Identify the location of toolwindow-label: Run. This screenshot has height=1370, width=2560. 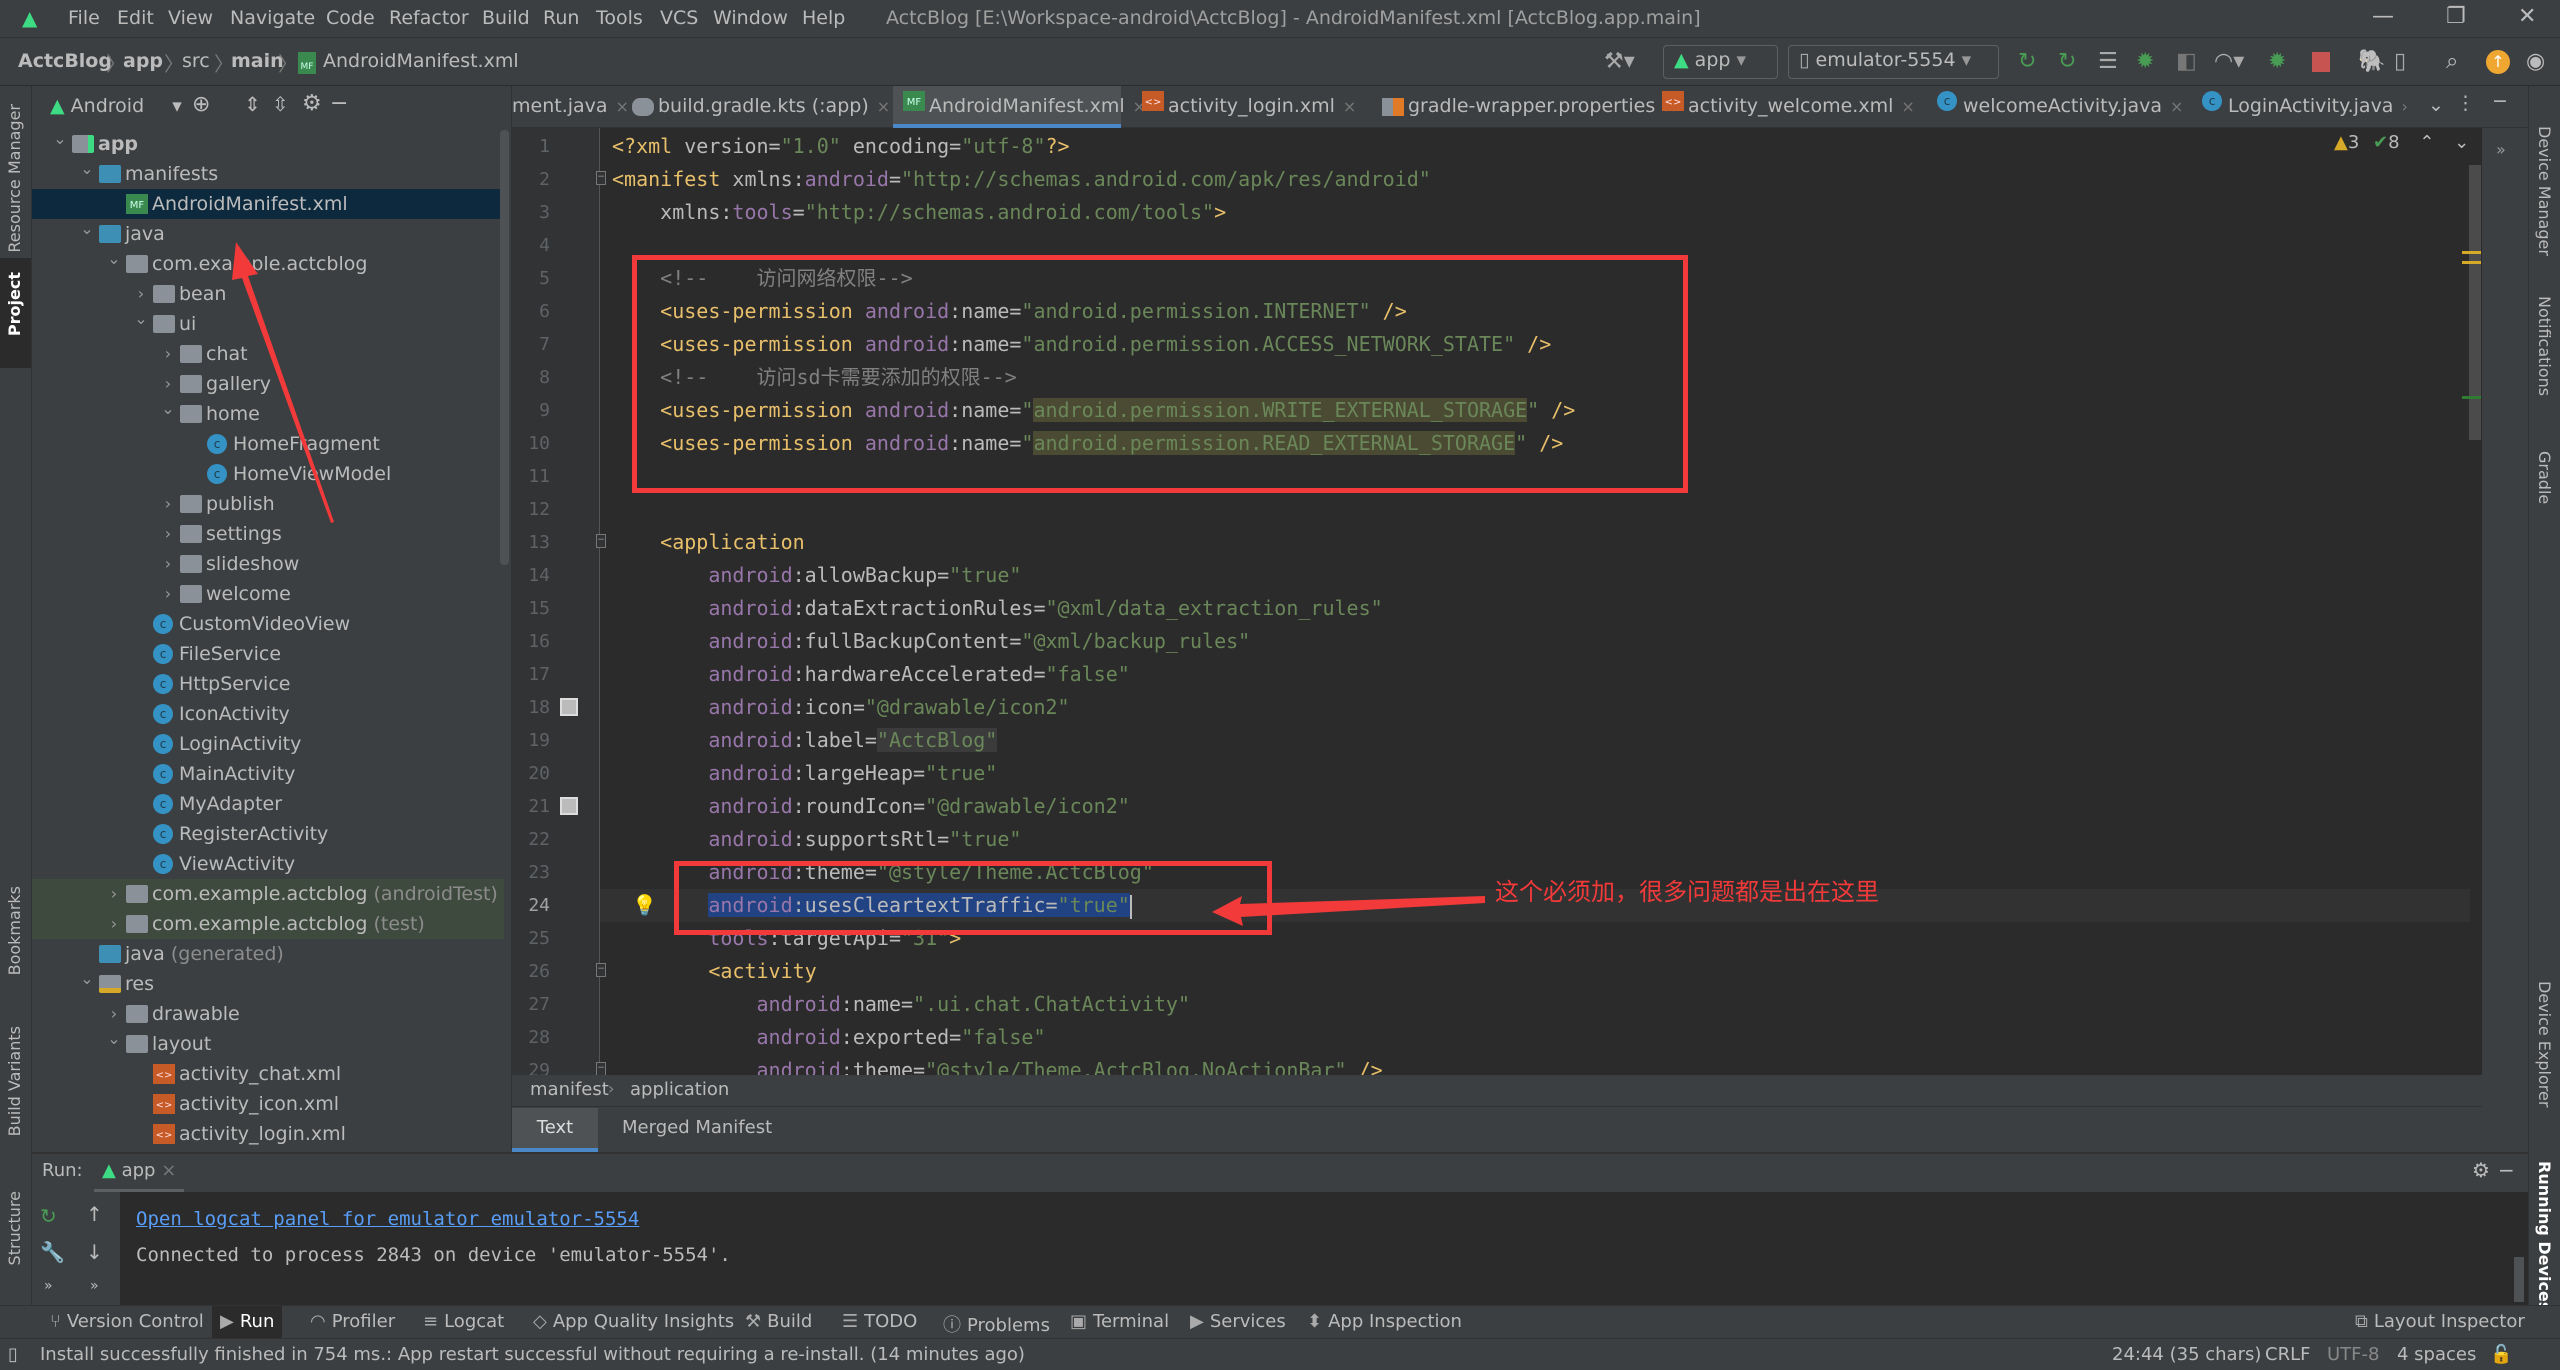
(257, 1321).